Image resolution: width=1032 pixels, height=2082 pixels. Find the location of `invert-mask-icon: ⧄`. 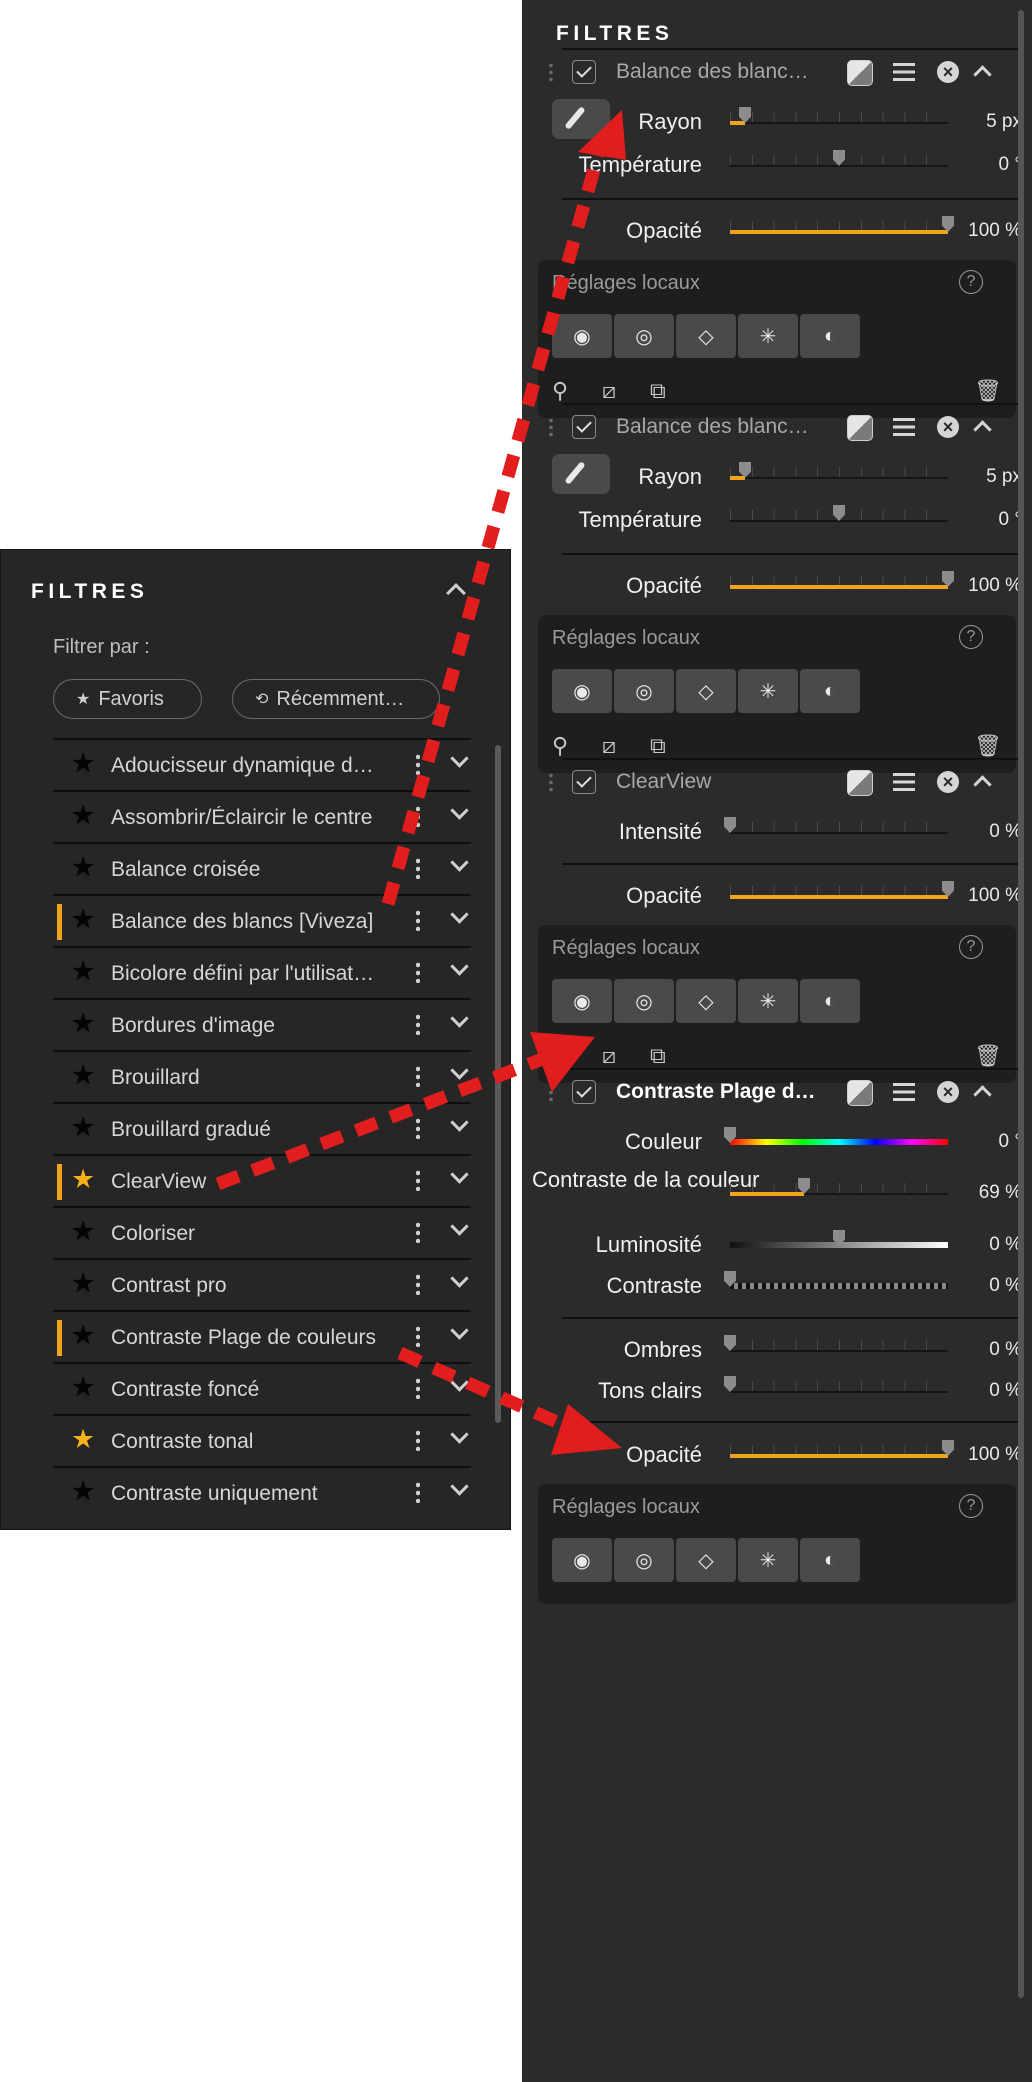

invert-mask-icon: ⧄ is located at coordinates (609, 391).